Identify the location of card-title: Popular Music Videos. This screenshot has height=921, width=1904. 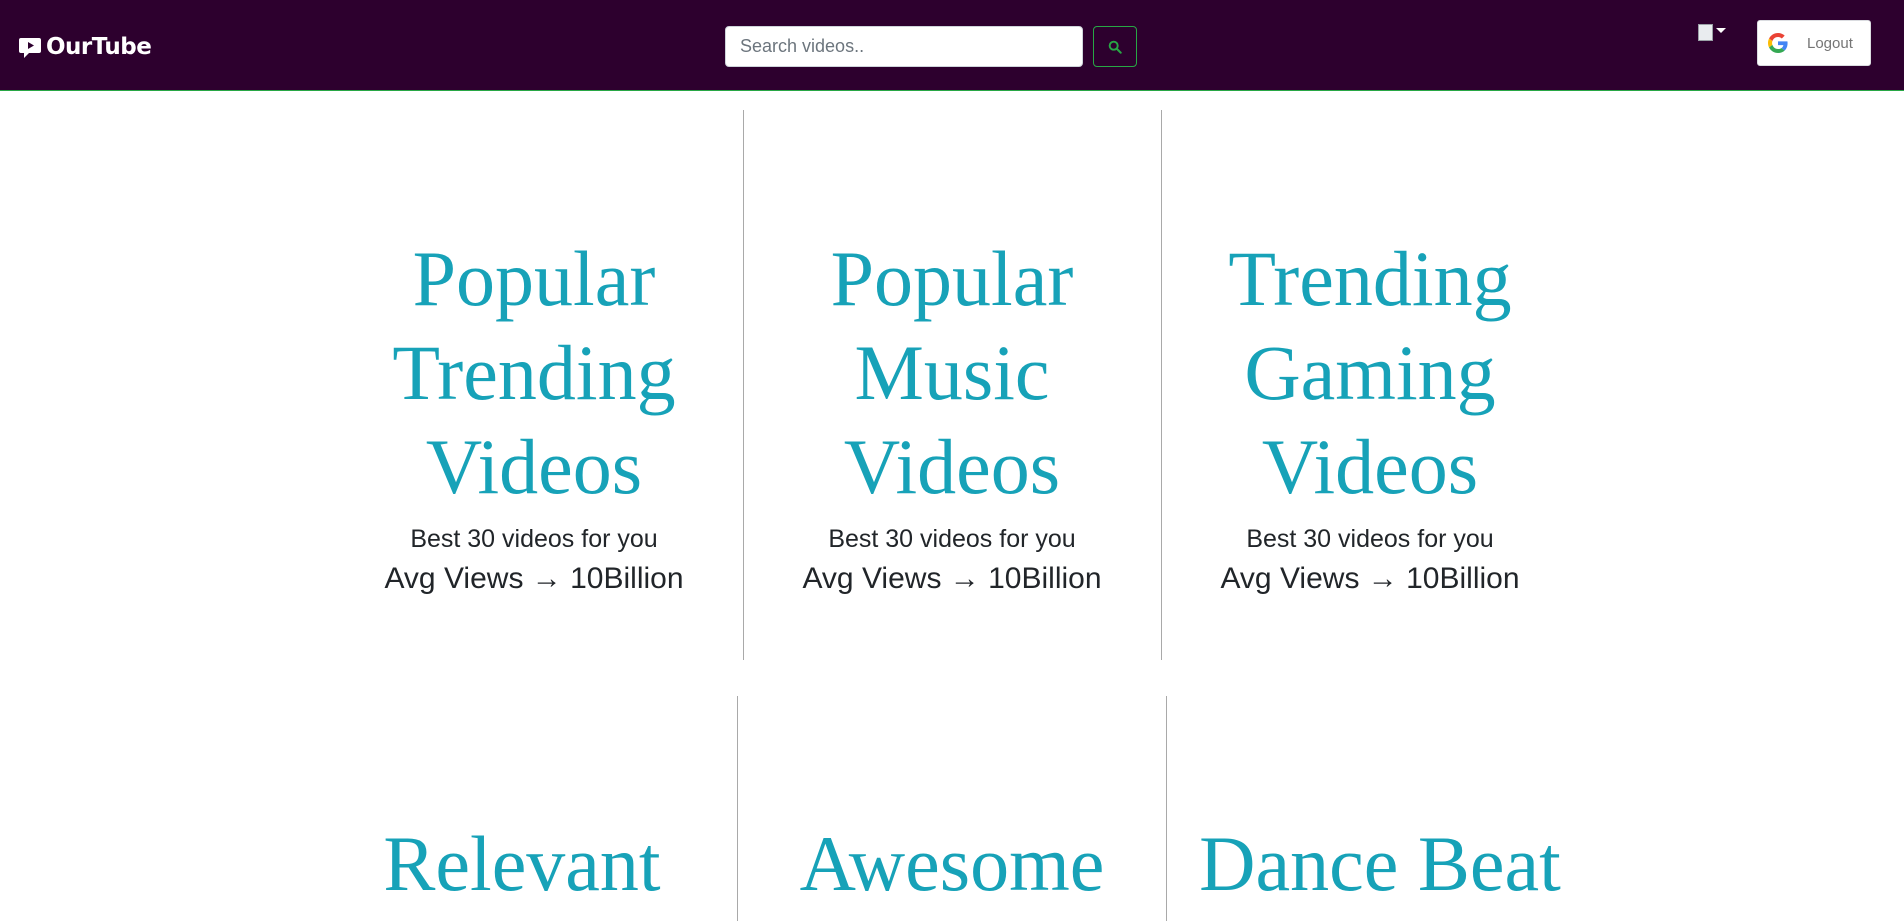
(952, 372).